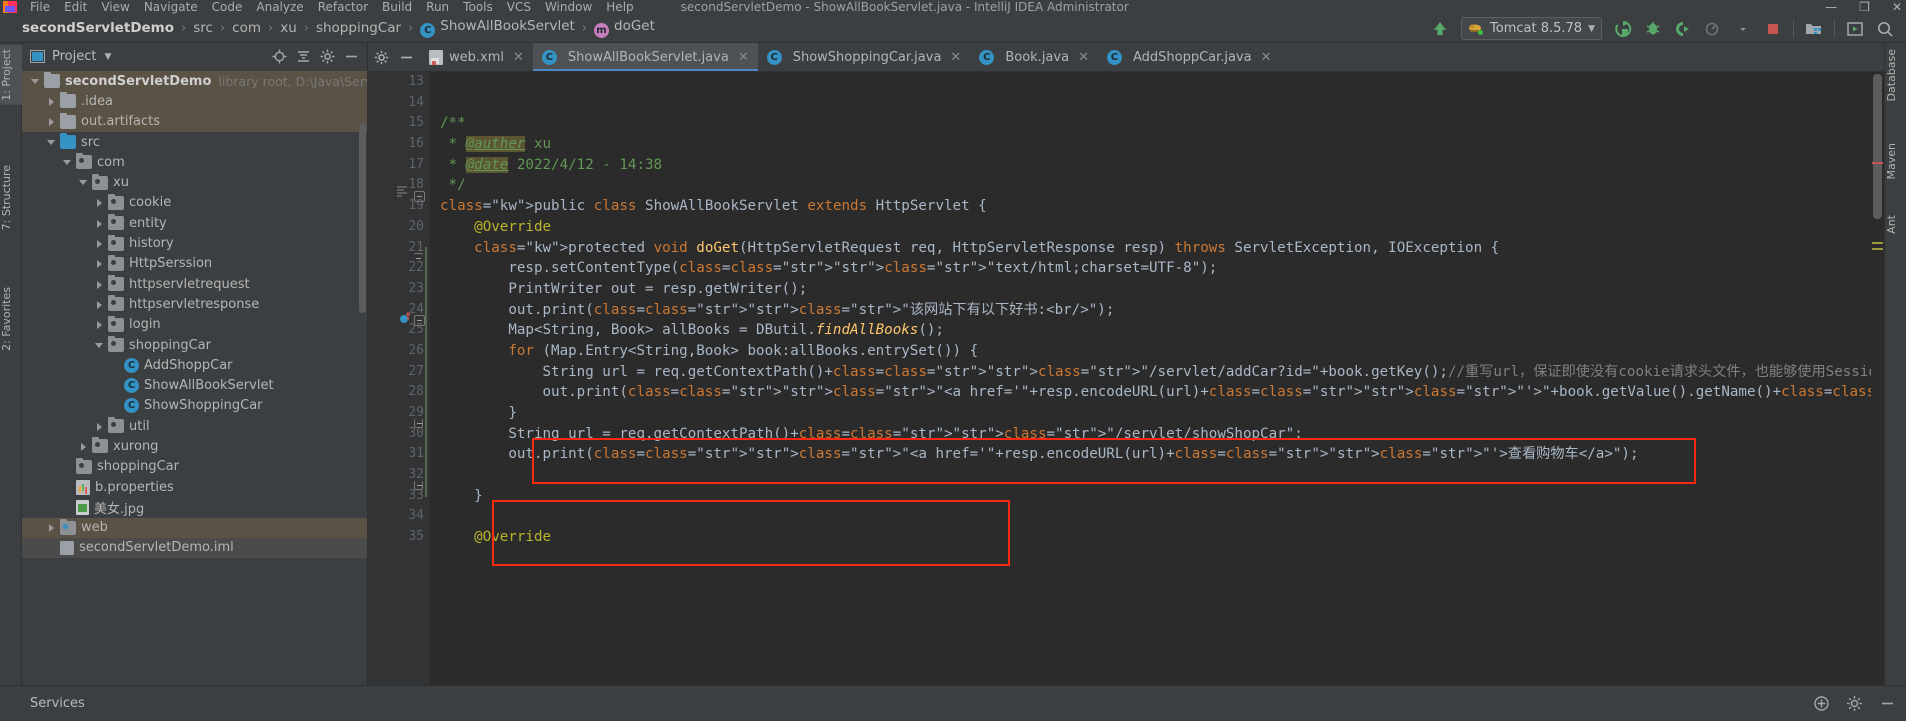  Describe the element at coordinates (194, 406) in the screenshot. I see `tree-node: C ShowShoppingCar` at that location.